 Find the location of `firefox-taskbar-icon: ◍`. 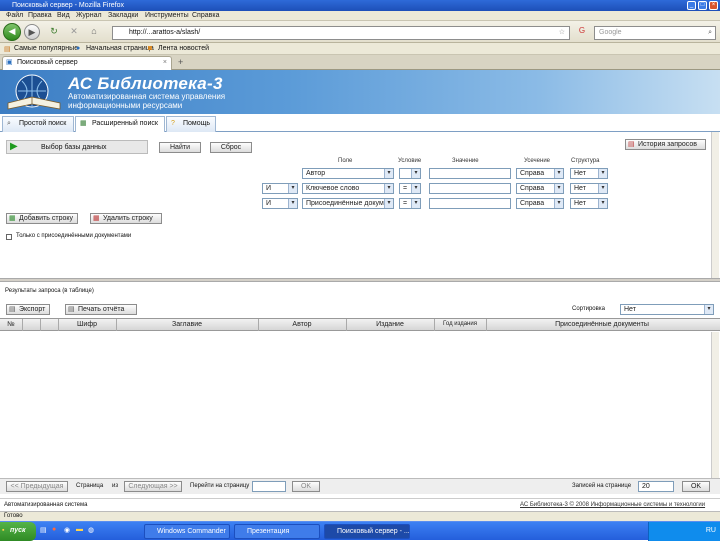

firefox-taskbar-icon: ◍ is located at coordinates (91, 530).